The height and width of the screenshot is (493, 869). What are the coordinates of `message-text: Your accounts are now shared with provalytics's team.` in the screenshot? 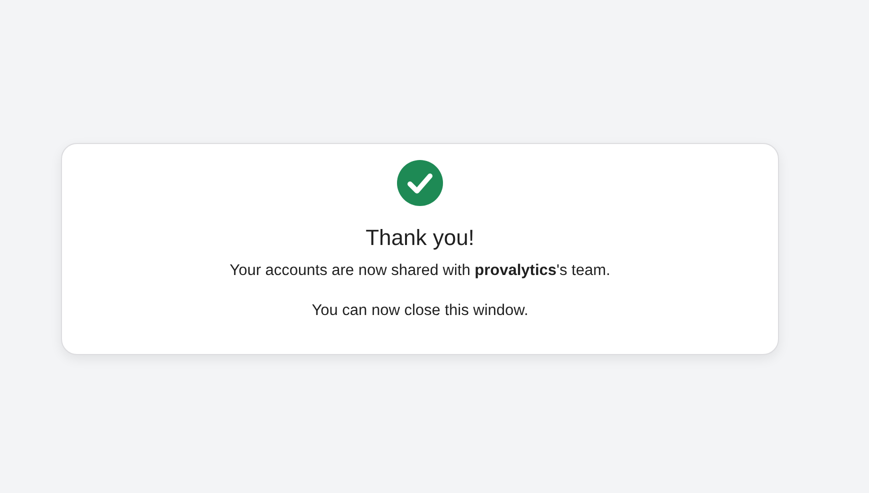 It's located at (420, 271).